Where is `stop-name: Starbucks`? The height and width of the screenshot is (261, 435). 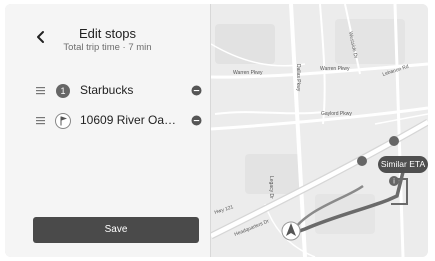 stop-name: Starbucks is located at coordinates (107, 90).